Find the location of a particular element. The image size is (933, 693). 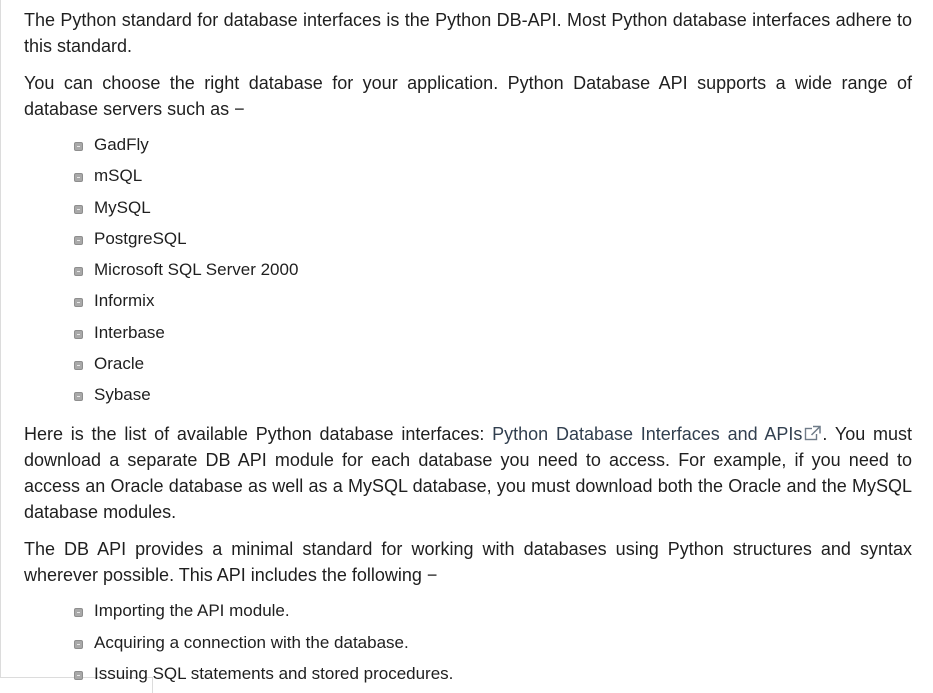

list-item-label: GadFly is located at coordinates (121, 144).